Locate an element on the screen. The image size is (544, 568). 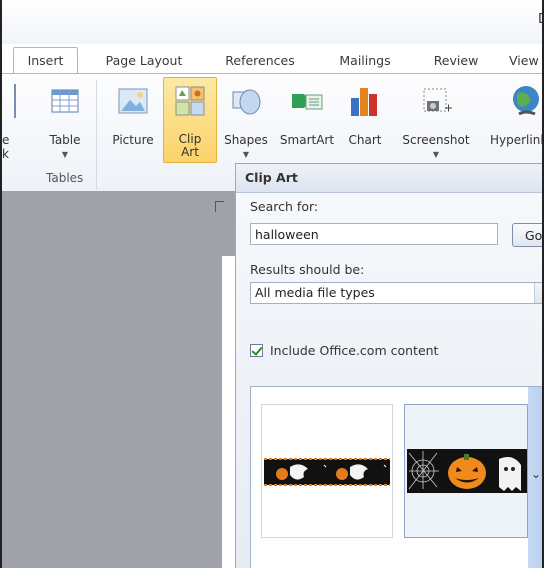
smartart-label: SmartArt is located at coordinates (307, 140).